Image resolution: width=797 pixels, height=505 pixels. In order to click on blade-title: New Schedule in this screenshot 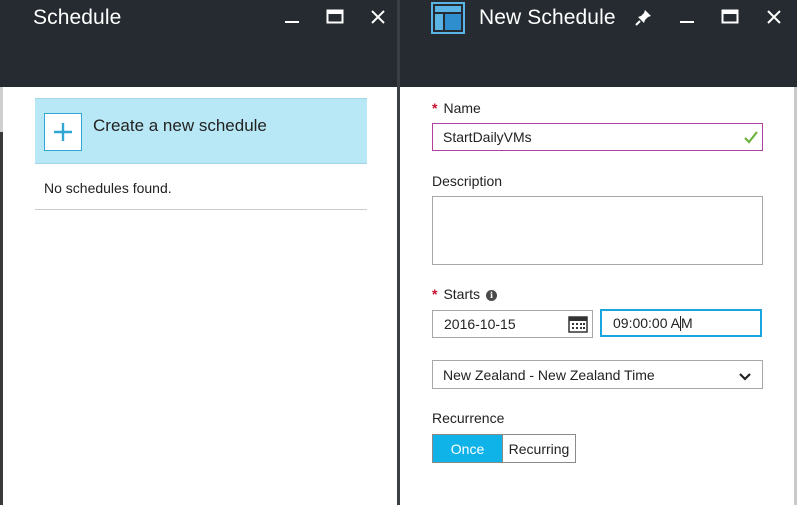, I will do `click(547, 17)`.